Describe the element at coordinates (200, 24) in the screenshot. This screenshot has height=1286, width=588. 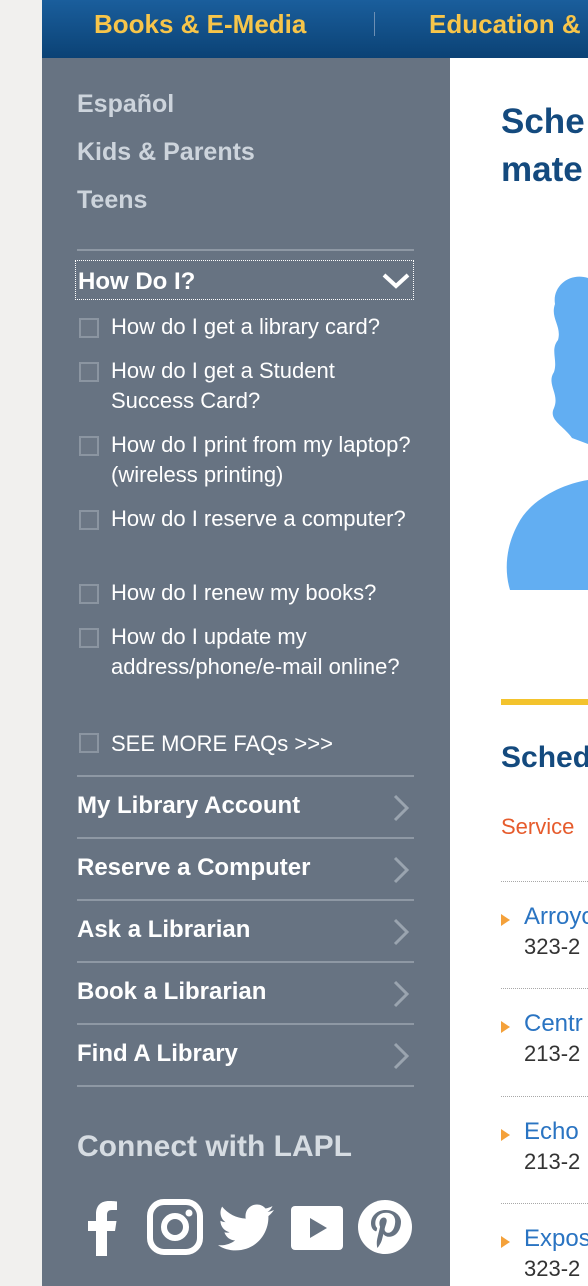
I see `nav-books-emedia: Books & E-Media` at that location.